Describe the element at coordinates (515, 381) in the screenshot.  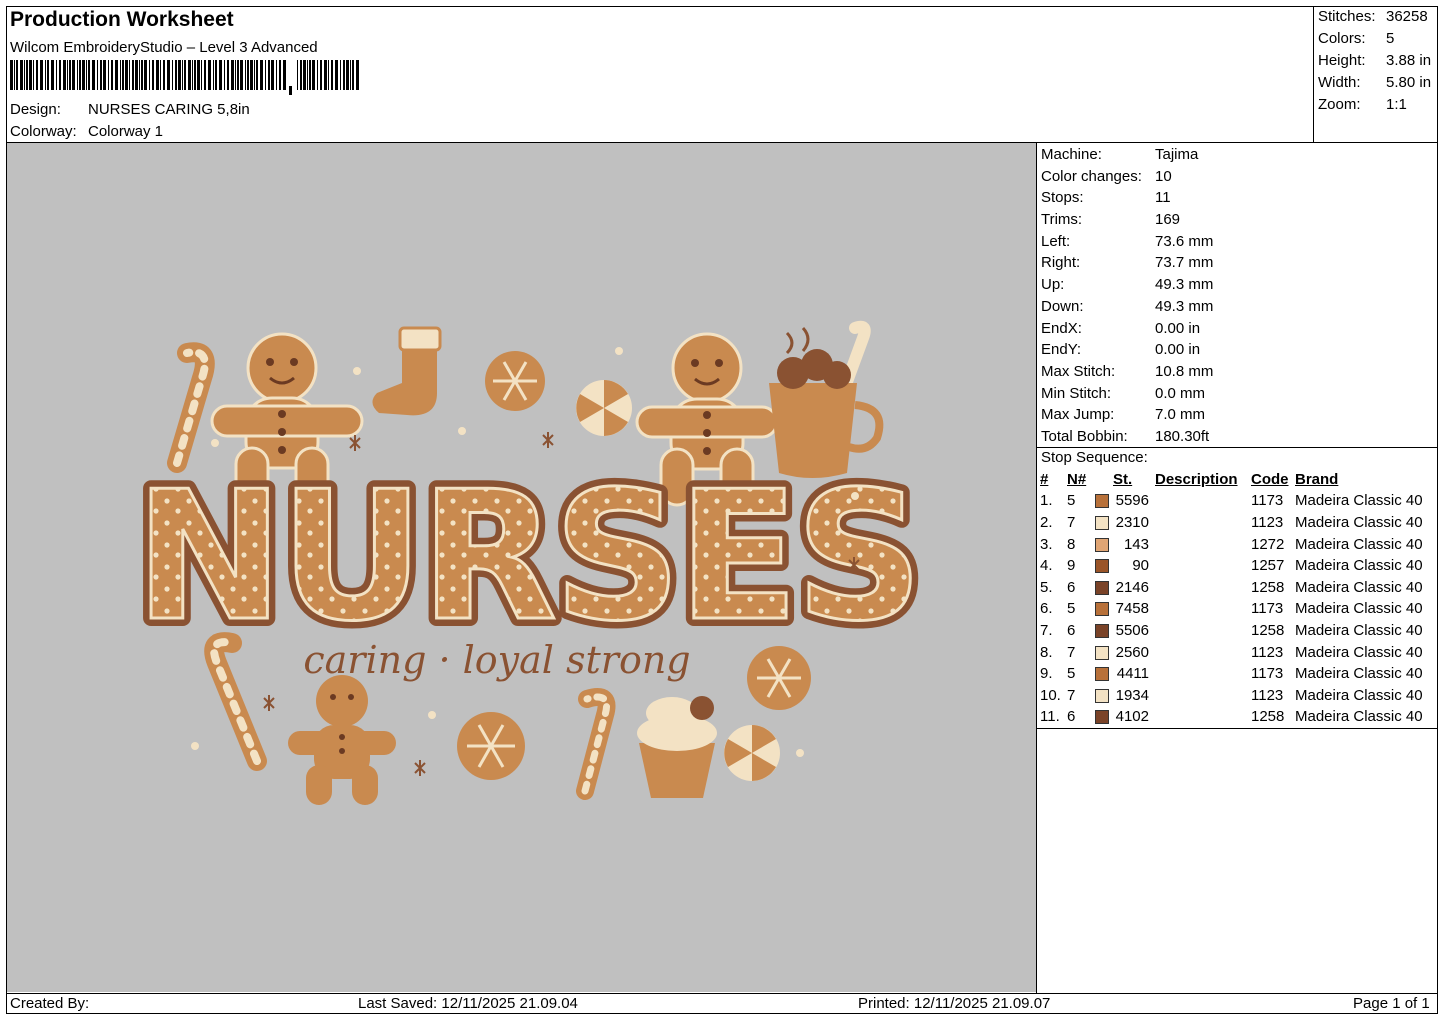
I see `snowflake-cookie-icon` at that location.